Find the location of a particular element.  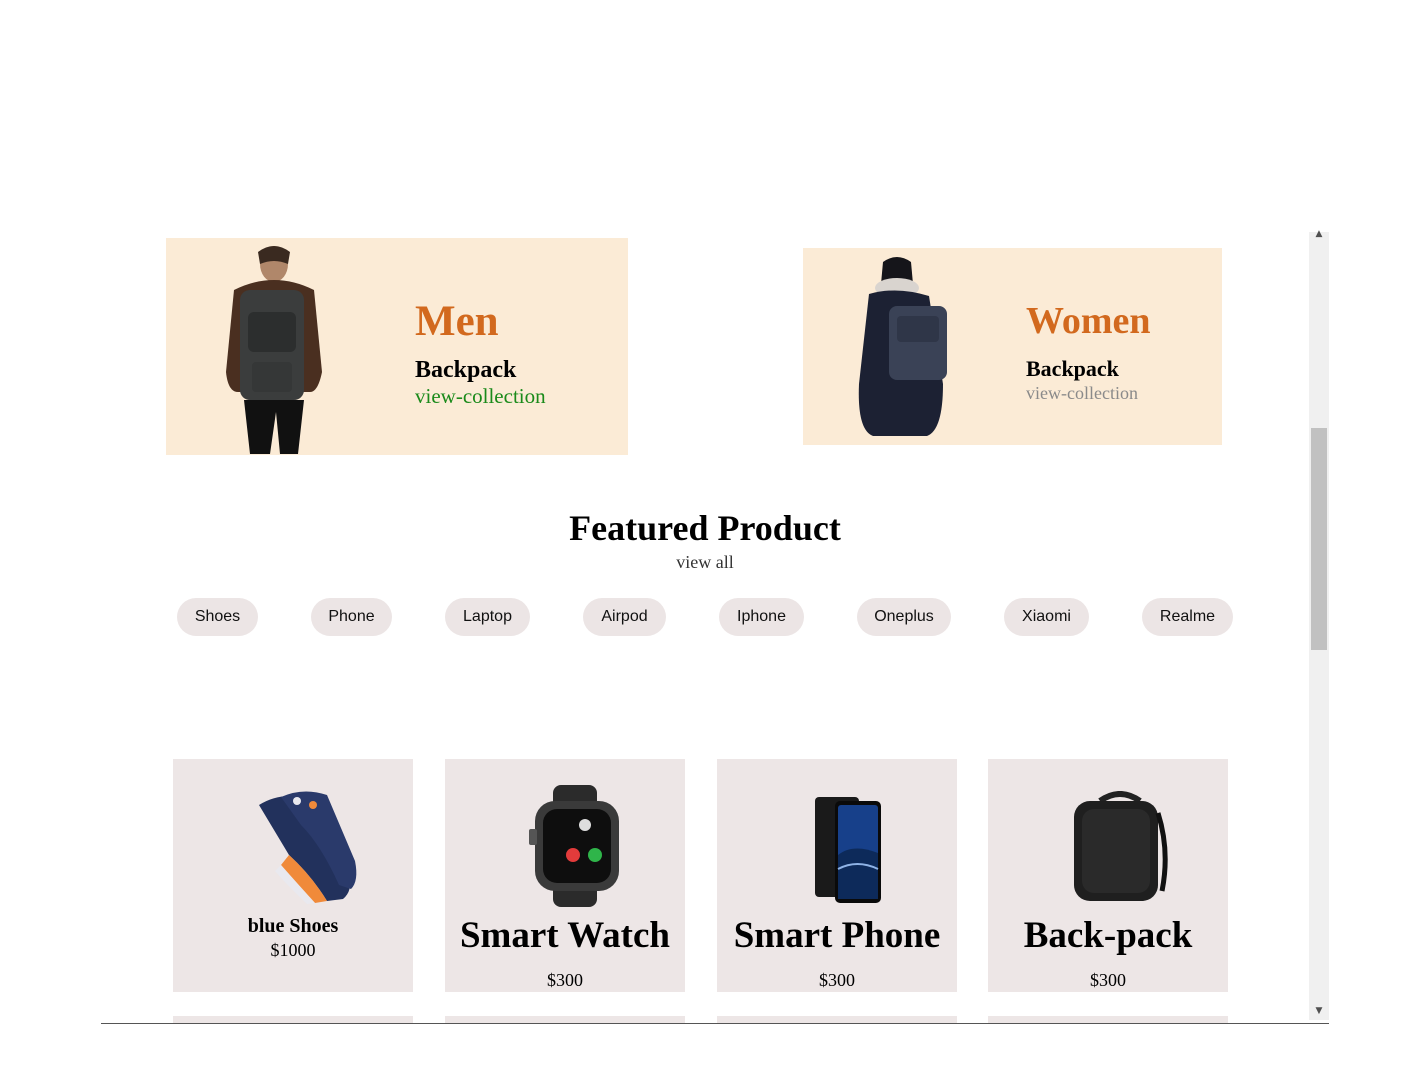

banner-women-title: Women is located at coordinates (1088, 321).